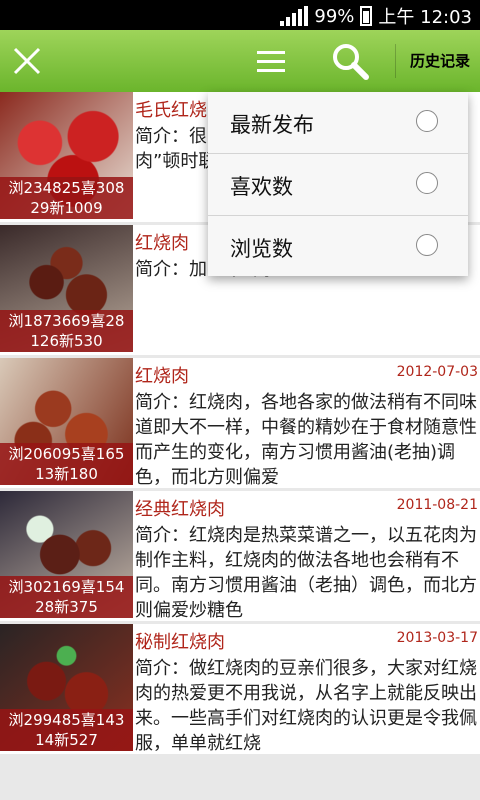 This screenshot has width=480, height=800. I want to click on sort-option-likes: 喜欢数, so click(338, 185).